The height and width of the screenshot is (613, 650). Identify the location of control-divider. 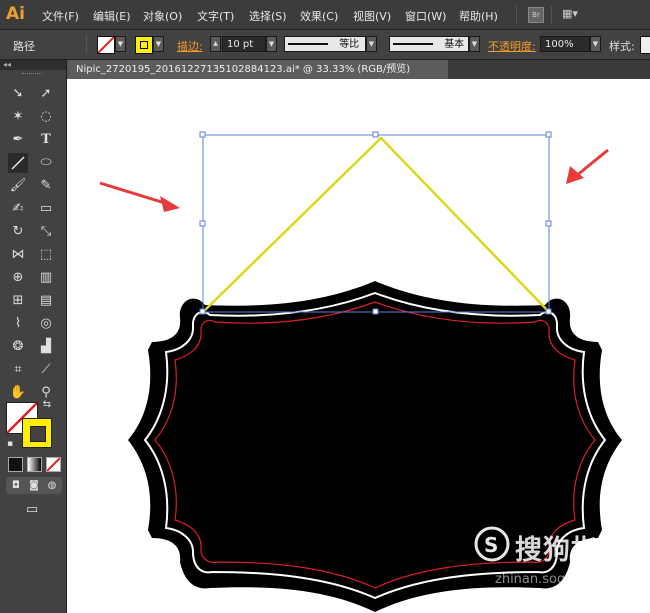
(86, 44).